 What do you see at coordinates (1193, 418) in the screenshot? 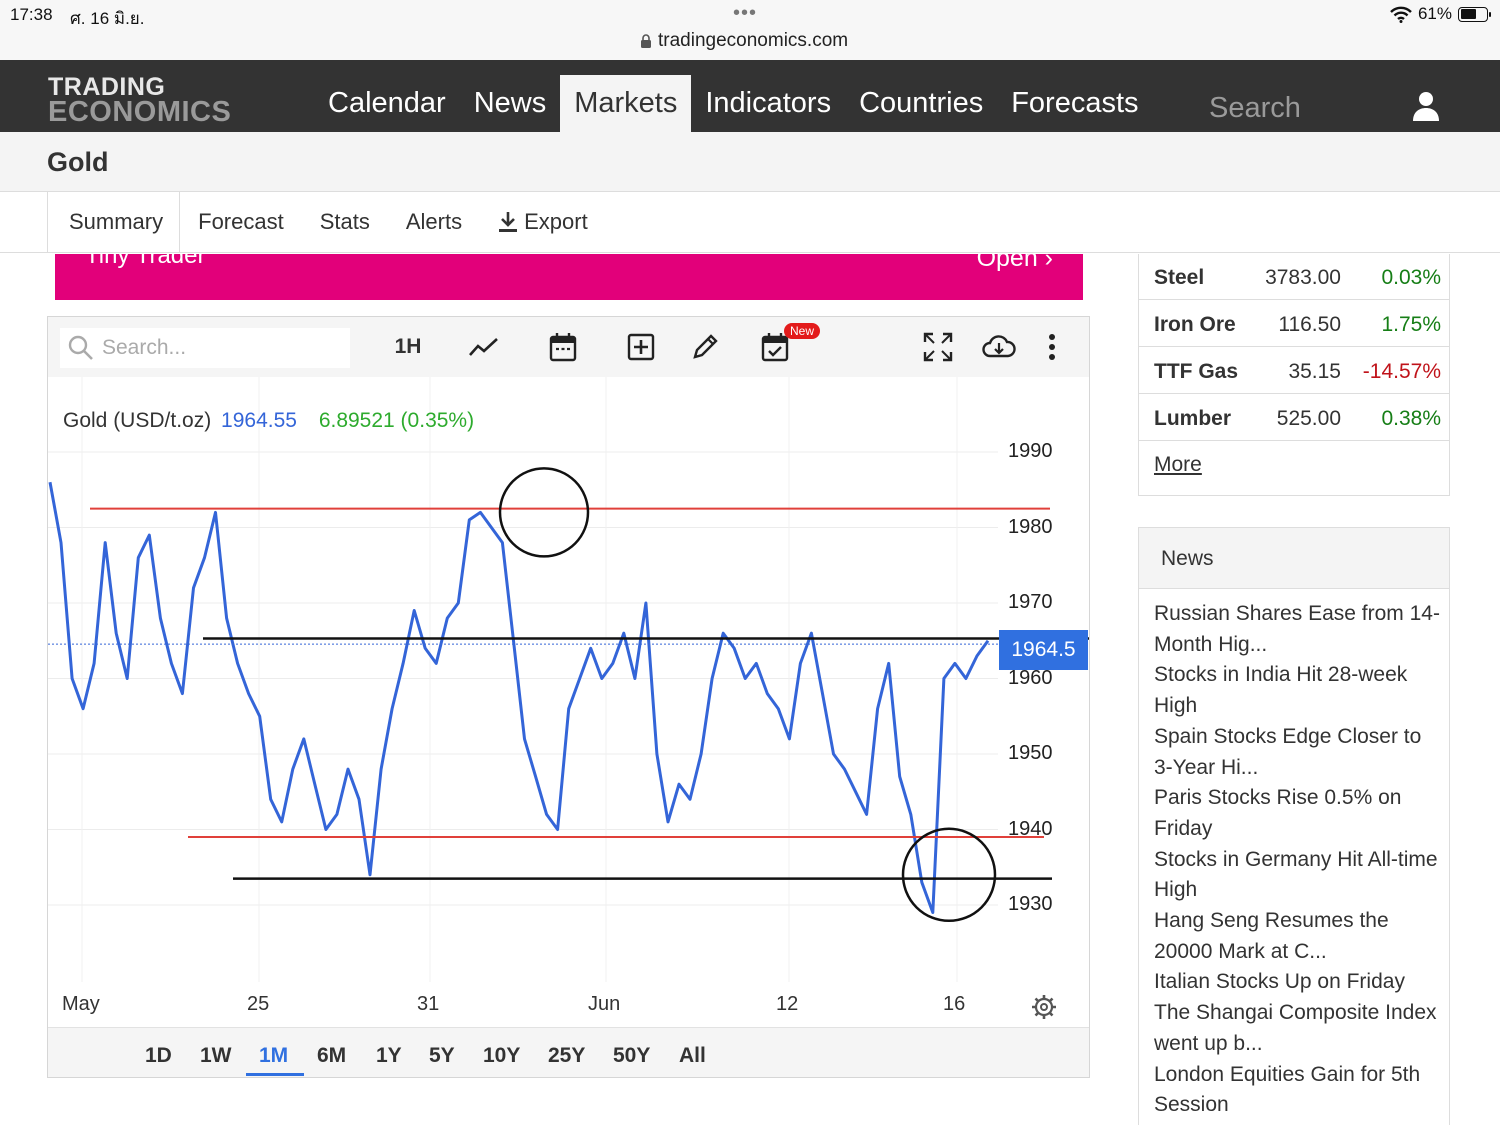
I see `market-name: Lumber` at bounding box center [1193, 418].